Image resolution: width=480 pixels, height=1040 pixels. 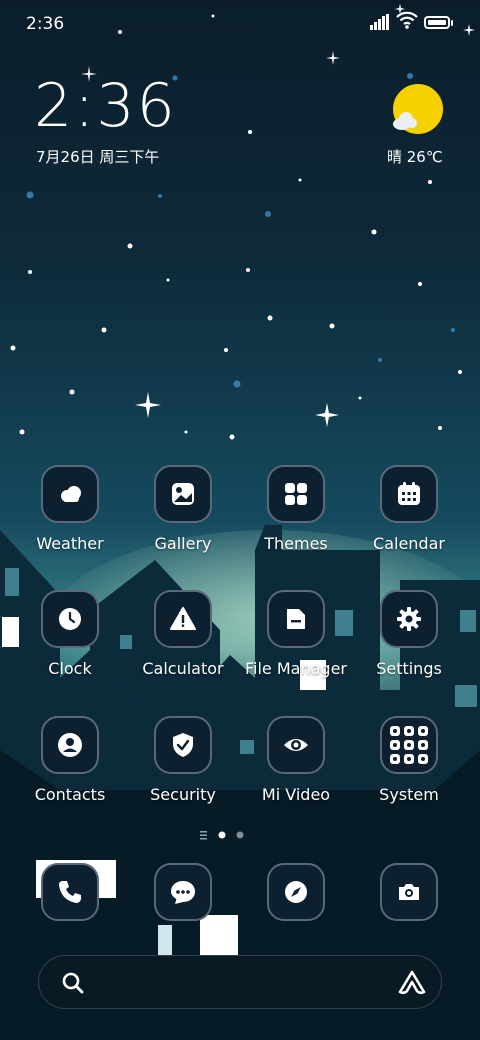 What do you see at coordinates (409, 794) in the screenshot?
I see `app-label: System` at bounding box center [409, 794].